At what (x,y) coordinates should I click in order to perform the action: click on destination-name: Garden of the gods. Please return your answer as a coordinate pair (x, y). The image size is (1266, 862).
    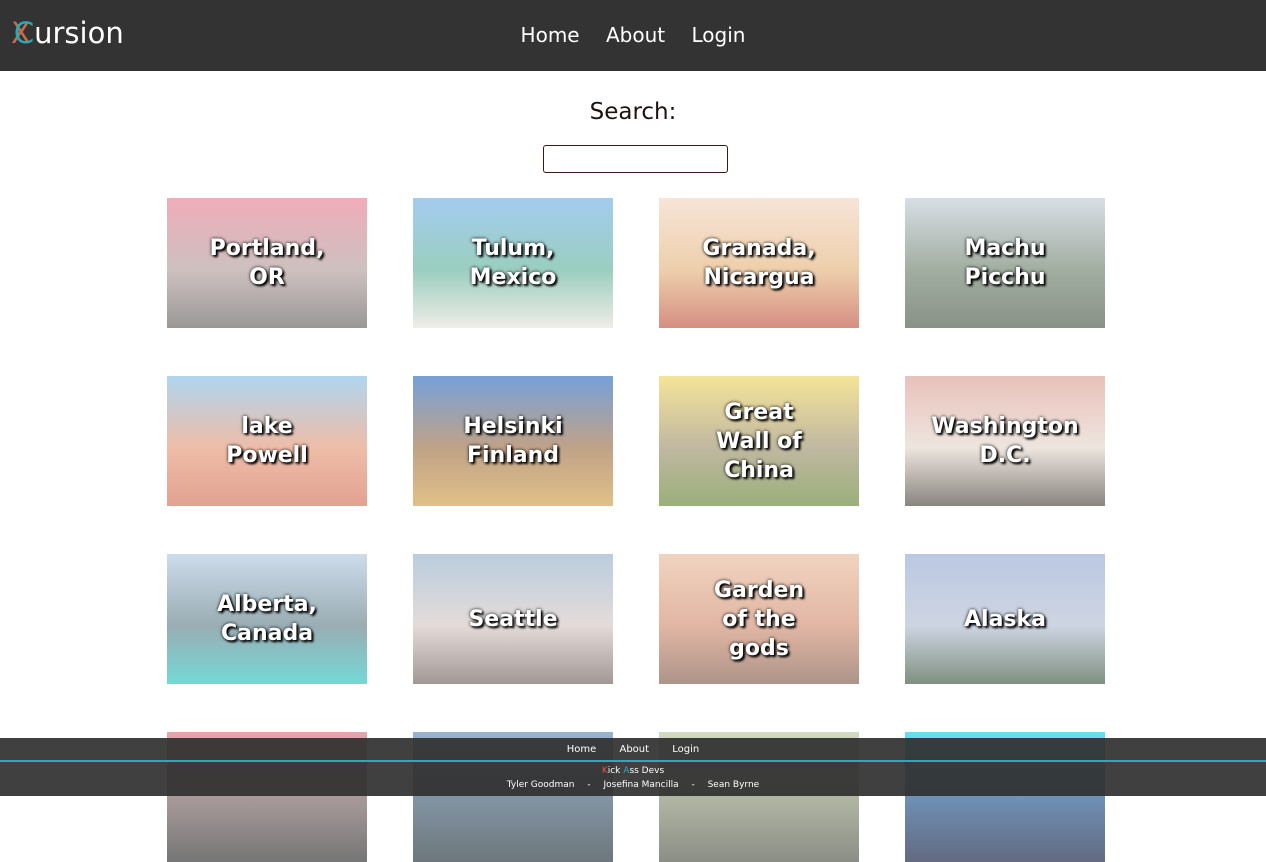
    Looking at the image, I should click on (759, 619).